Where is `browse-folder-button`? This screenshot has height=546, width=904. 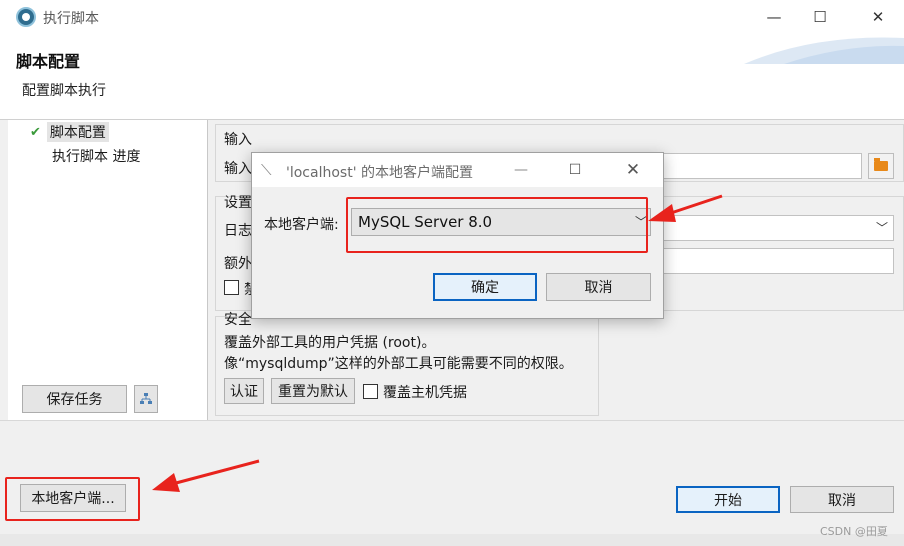
browse-folder-button is located at coordinates (881, 166).